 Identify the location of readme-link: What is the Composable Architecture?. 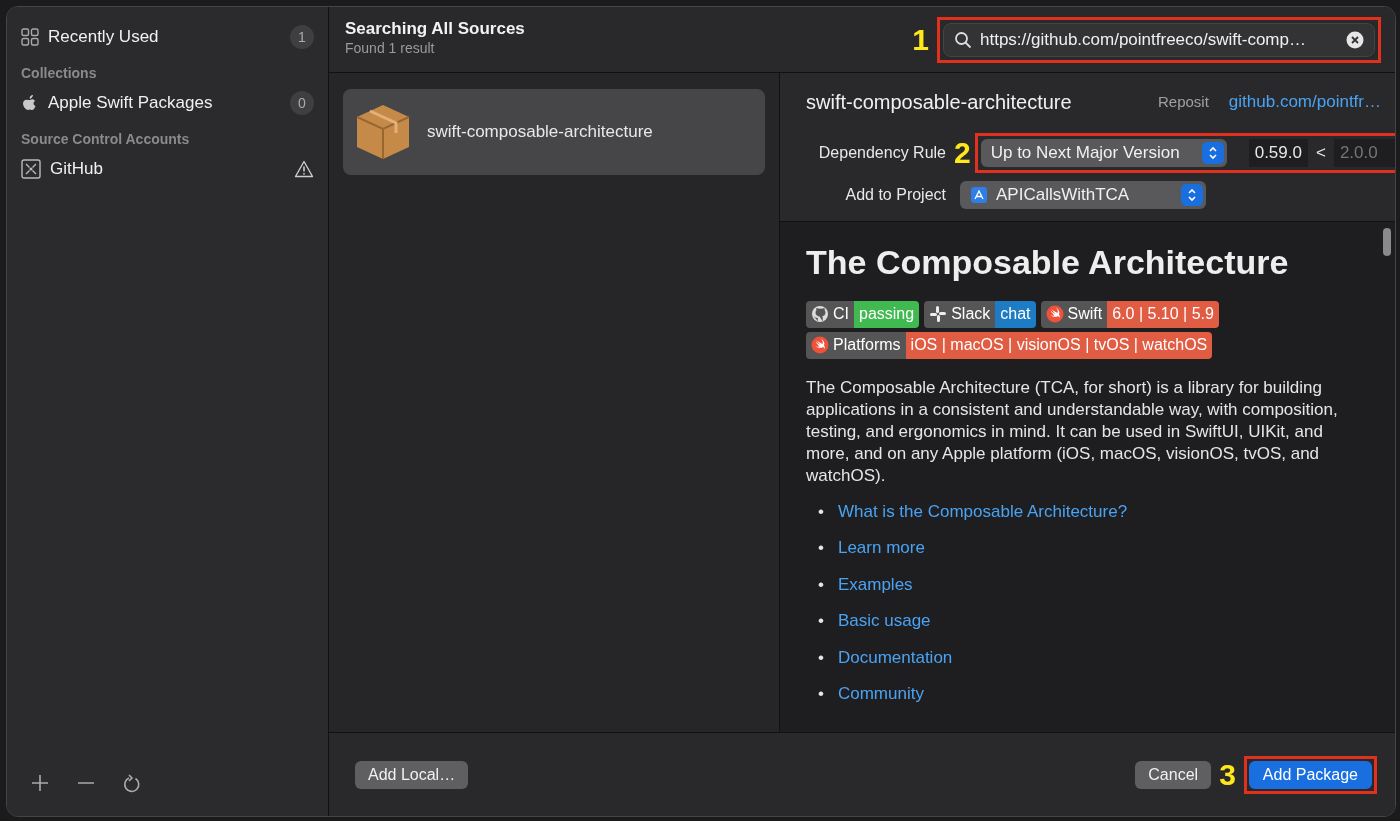
(982, 511).